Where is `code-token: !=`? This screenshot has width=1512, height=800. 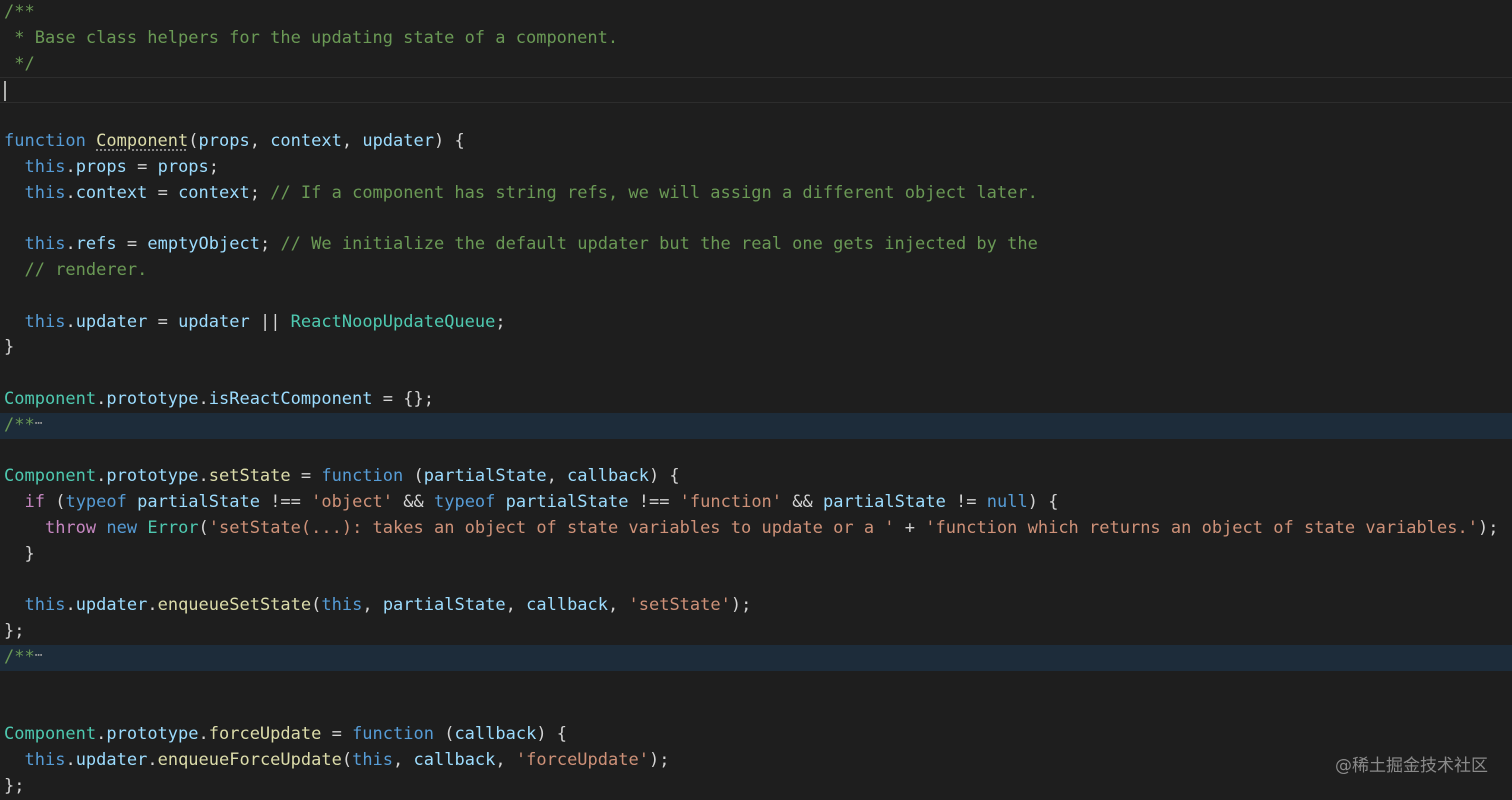
code-token: != is located at coordinates (966, 502).